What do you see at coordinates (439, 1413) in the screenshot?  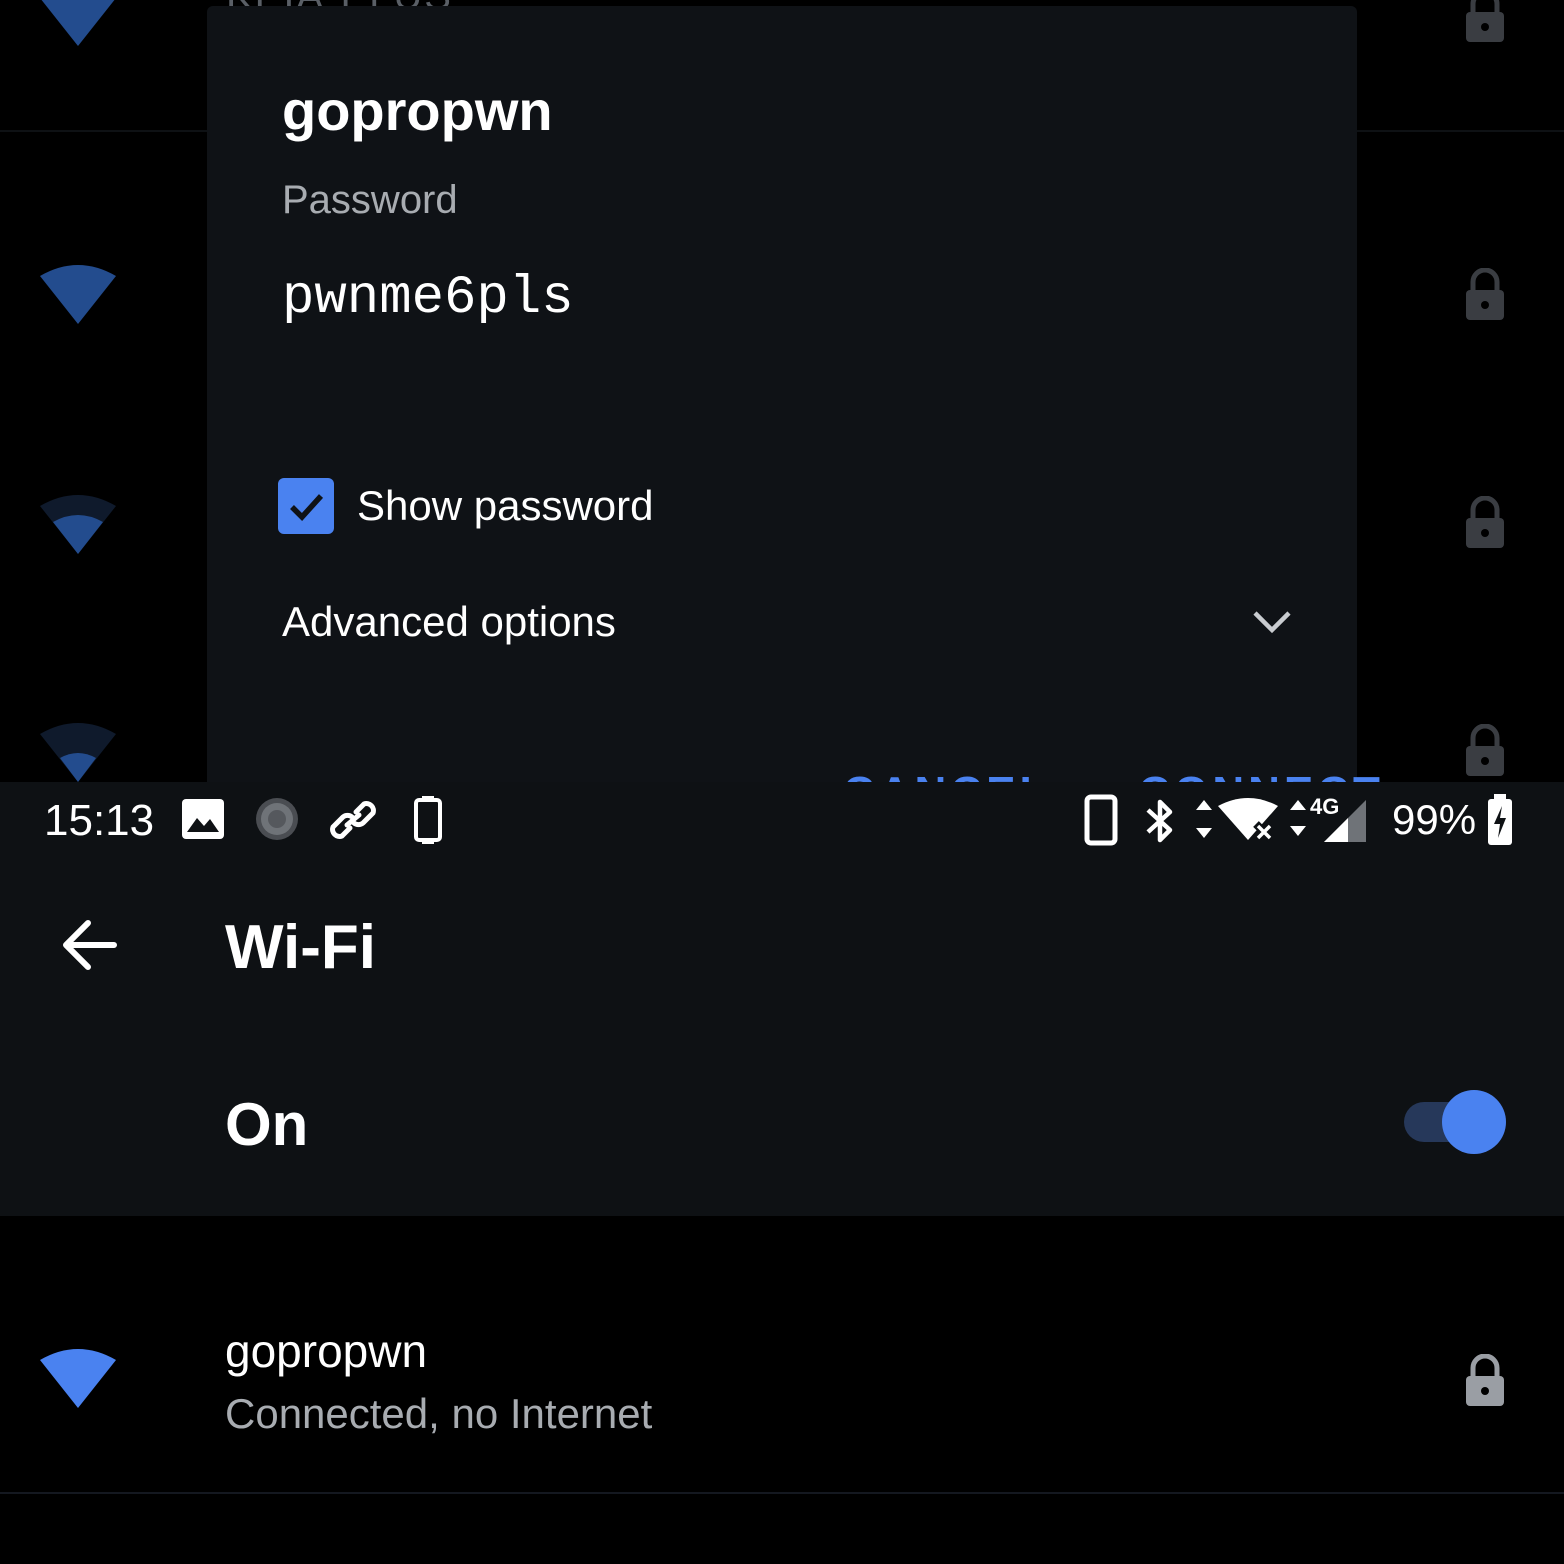 I see `network-status: Connected, no Internet` at bounding box center [439, 1413].